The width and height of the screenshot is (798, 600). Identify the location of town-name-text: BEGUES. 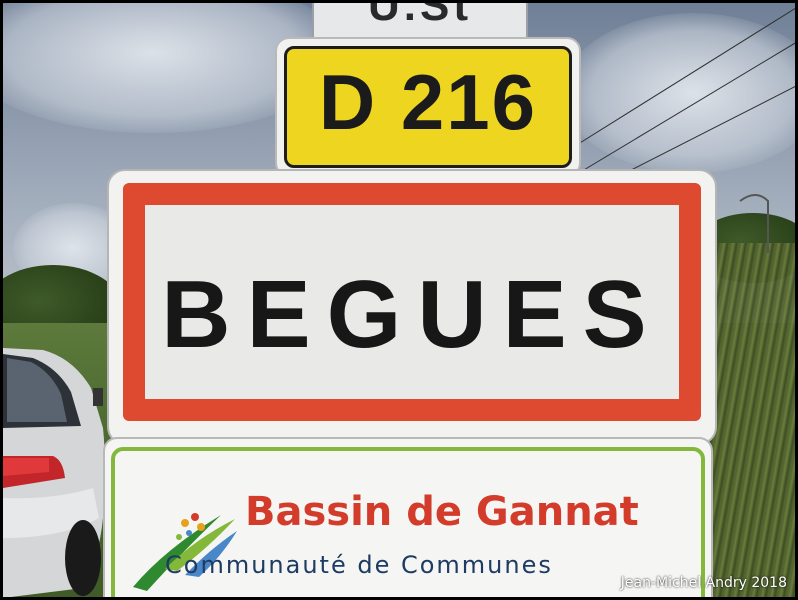
(412, 314).